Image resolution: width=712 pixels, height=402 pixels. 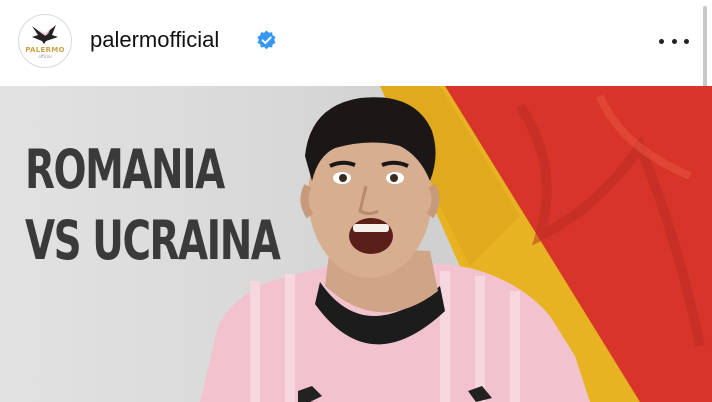 What do you see at coordinates (125, 169) in the screenshot?
I see `headline-line-1: ROMANIA` at bounding box center [125, 169].